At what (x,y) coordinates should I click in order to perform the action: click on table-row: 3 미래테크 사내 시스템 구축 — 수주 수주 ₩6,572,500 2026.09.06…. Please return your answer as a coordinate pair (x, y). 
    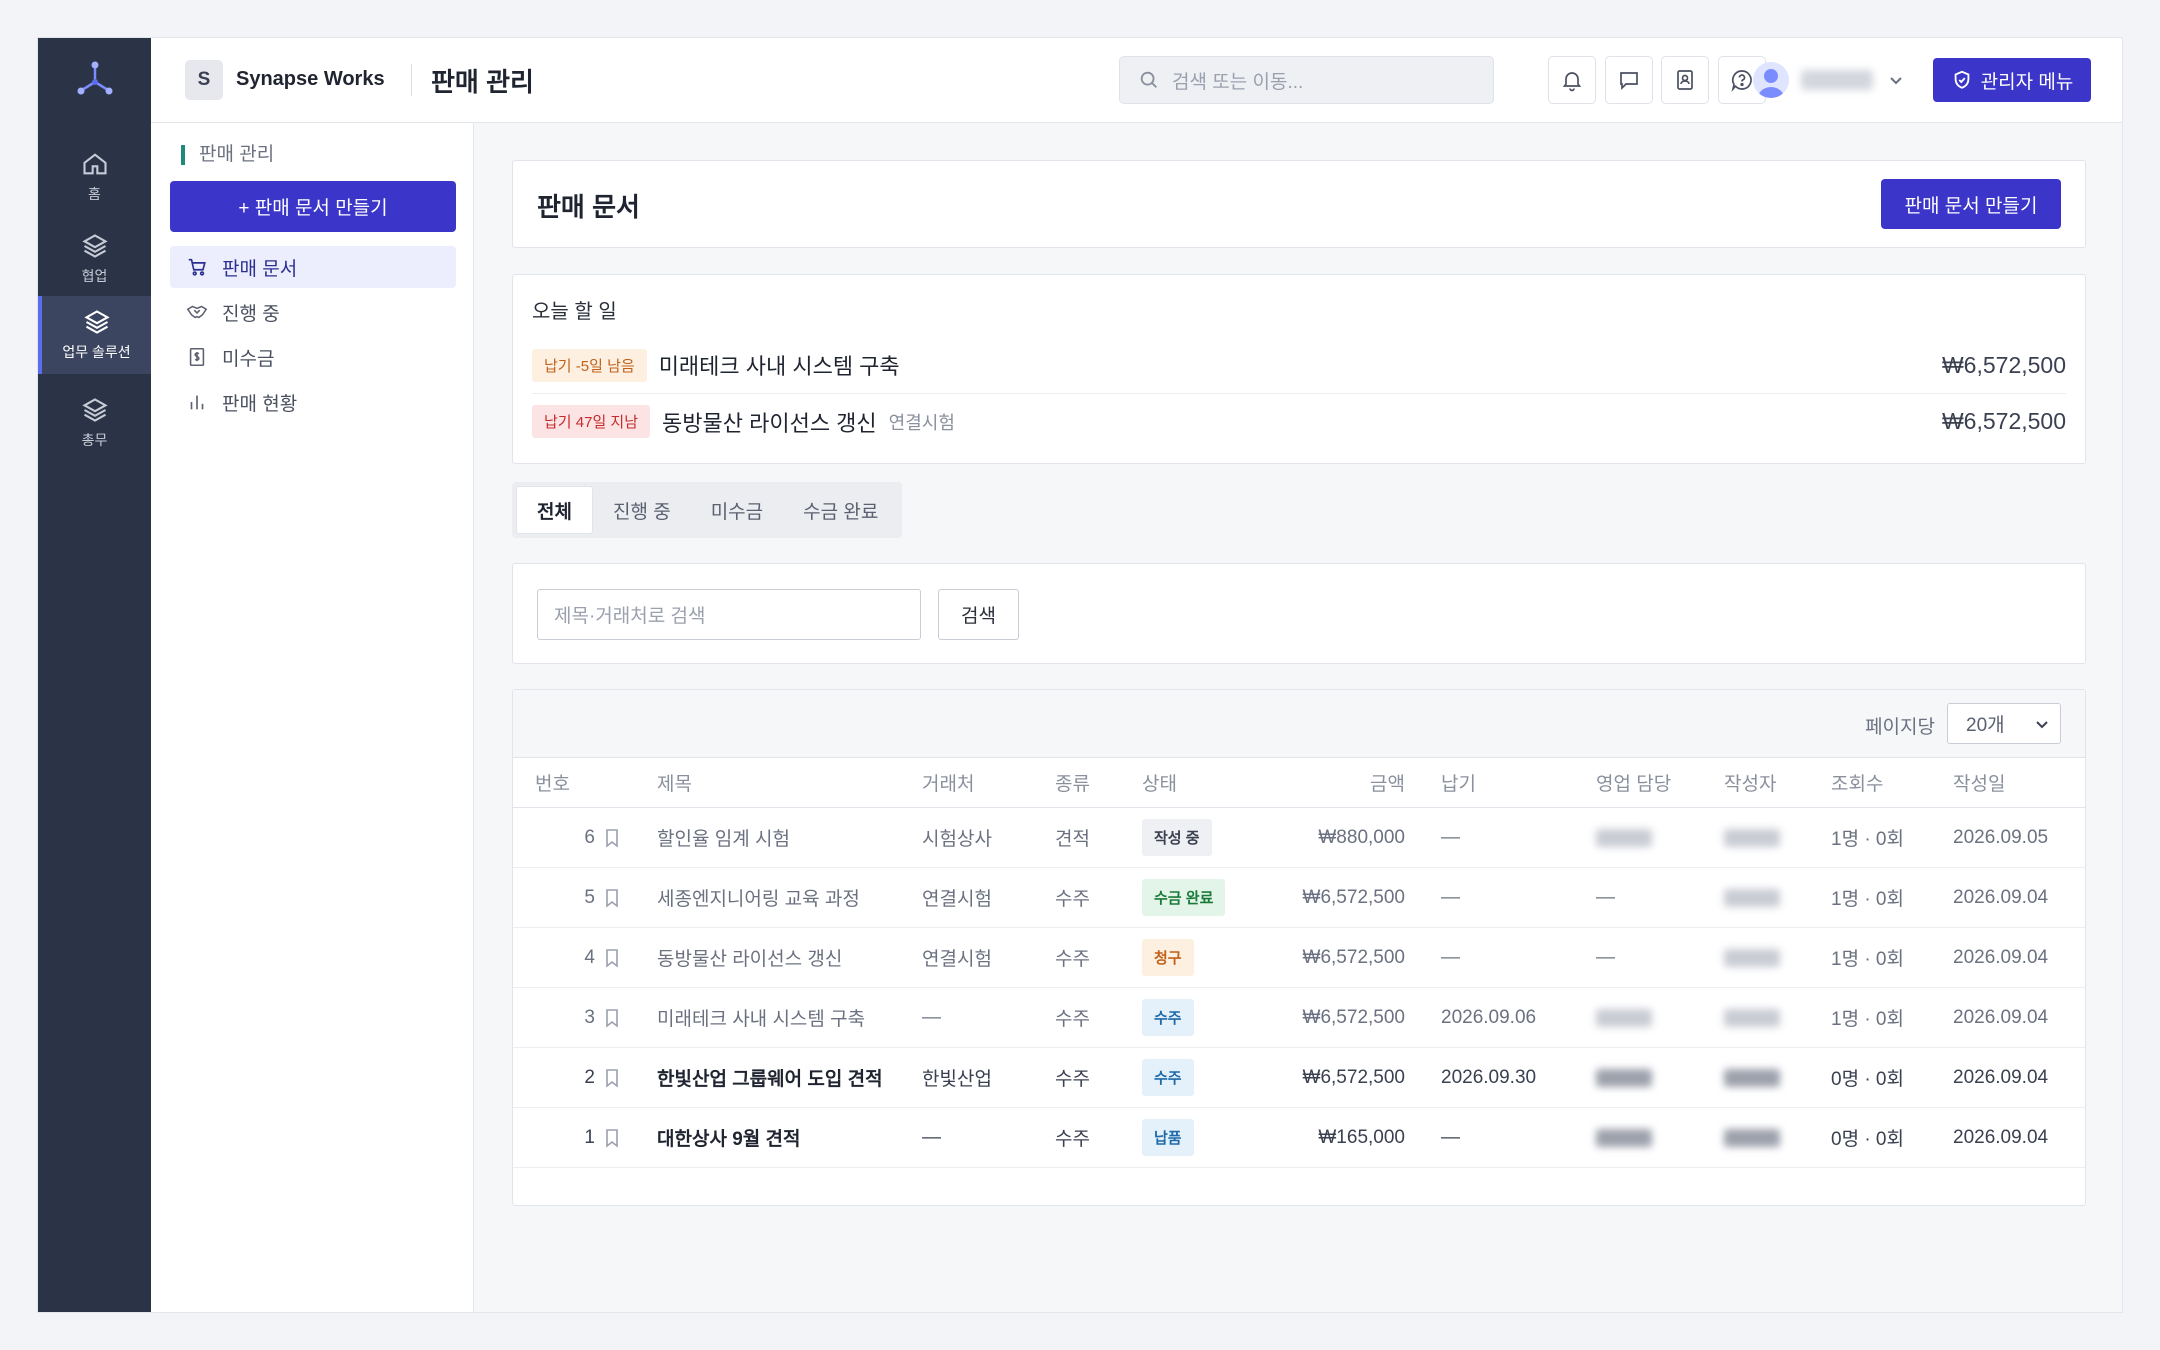
    Looking at the image, I should click on (1299, 1018).